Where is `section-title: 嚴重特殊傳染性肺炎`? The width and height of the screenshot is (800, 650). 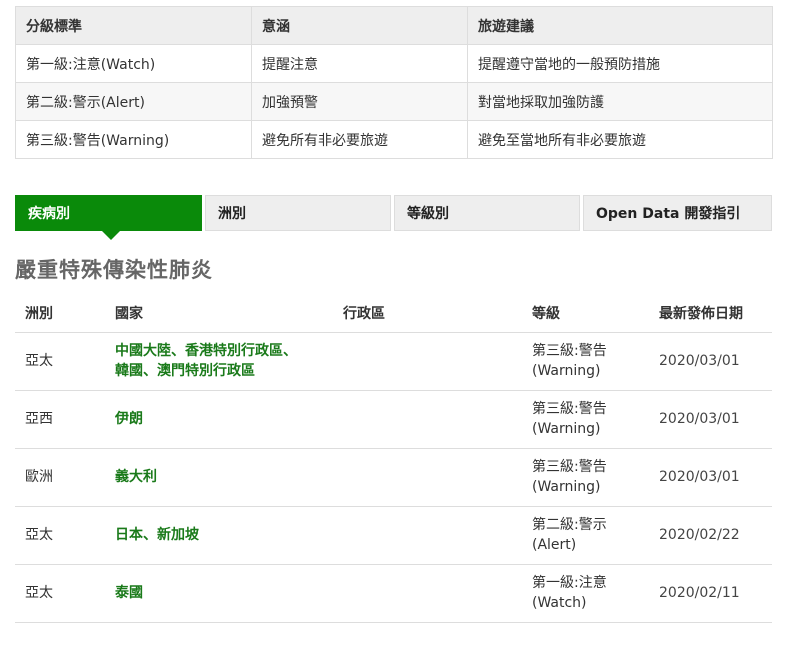 section-title: 嚴重特殊傳染性肺炎 is located at coordinates (114, 270).